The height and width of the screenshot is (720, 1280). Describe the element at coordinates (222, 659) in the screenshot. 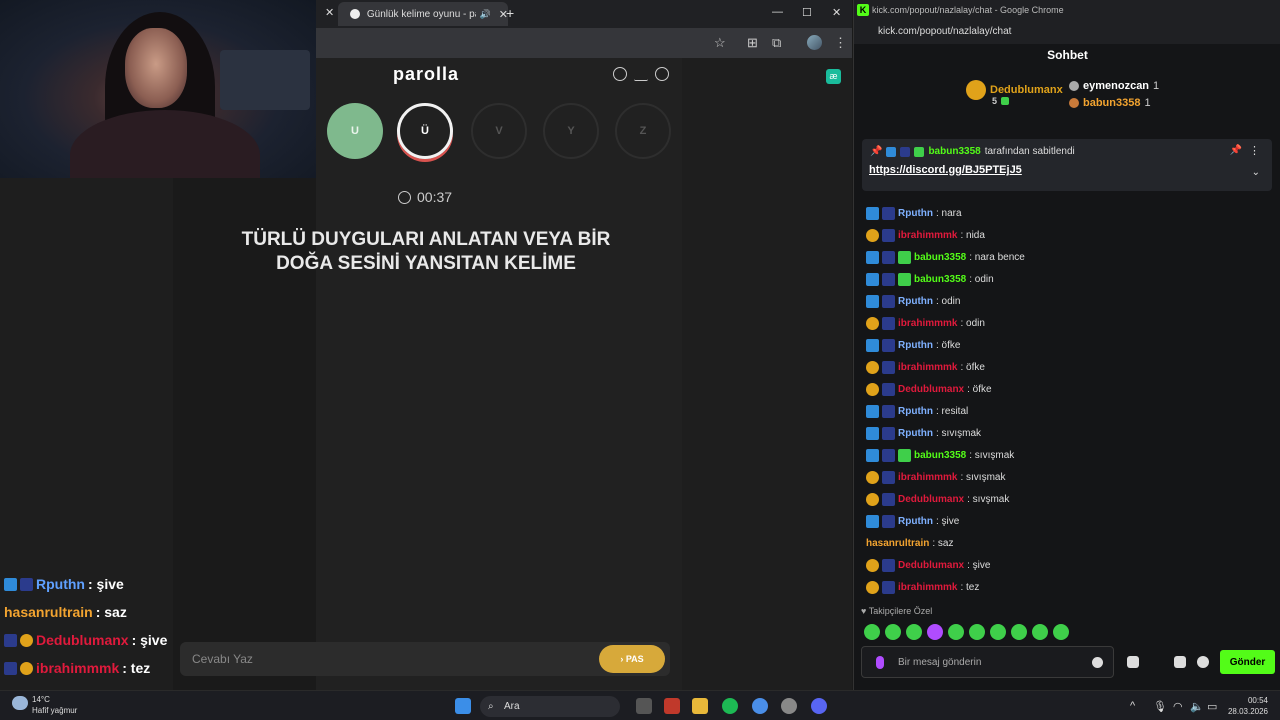

I see `answer-placeholder: Cevabı Yaz` at that location.